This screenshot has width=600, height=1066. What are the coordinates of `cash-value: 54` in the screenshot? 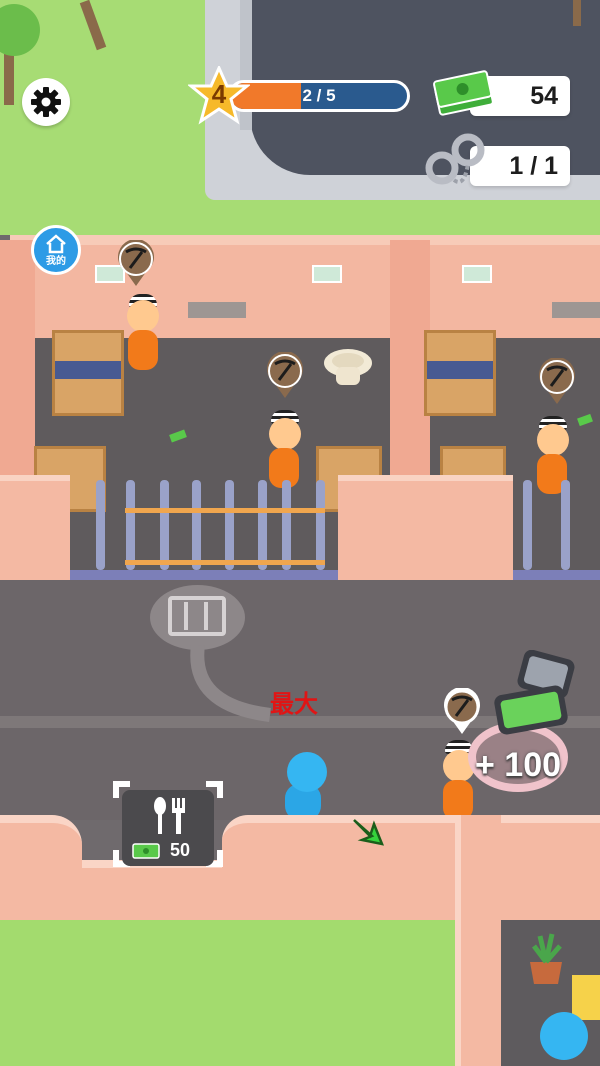 It's located at (544, 96).